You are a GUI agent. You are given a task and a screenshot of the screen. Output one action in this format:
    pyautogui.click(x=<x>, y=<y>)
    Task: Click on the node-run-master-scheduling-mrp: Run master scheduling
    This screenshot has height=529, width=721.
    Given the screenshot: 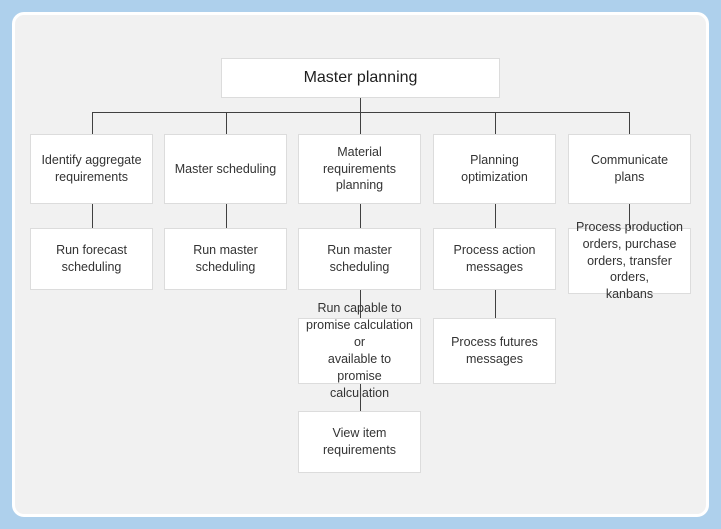 What is the action you would take?
    pyautogui.click(x=359, y=259)
    